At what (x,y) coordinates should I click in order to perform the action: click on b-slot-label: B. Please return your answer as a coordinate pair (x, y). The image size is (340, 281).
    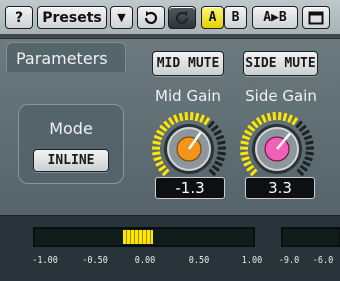
    Looking at the image, I should click on (236, 17).